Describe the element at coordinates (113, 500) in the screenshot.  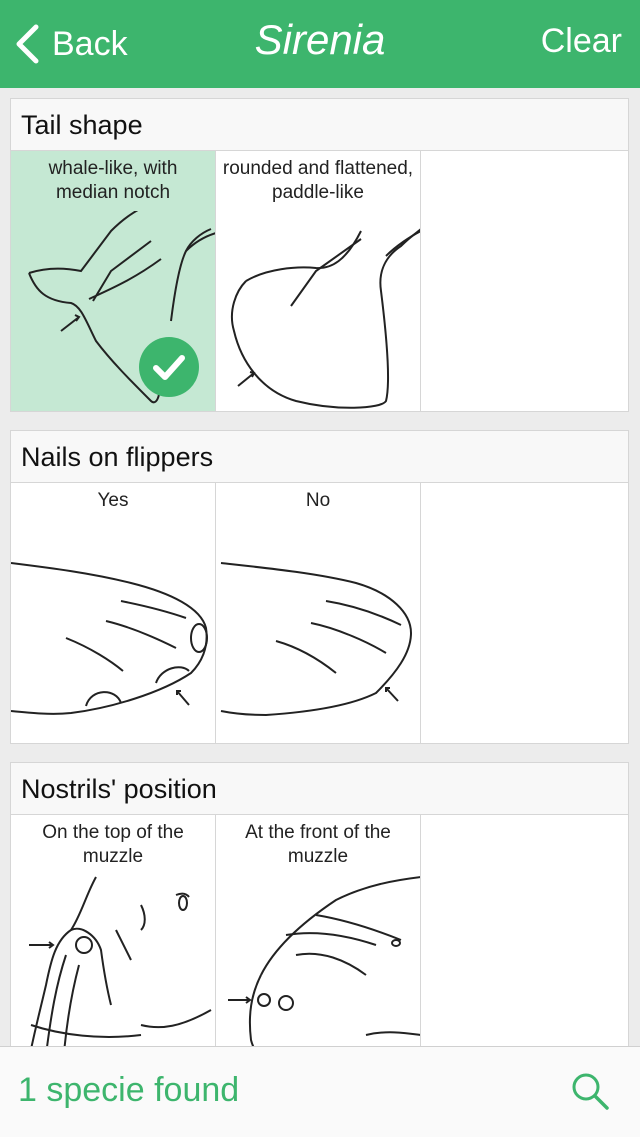
I see `option-label: Yes` at that location.